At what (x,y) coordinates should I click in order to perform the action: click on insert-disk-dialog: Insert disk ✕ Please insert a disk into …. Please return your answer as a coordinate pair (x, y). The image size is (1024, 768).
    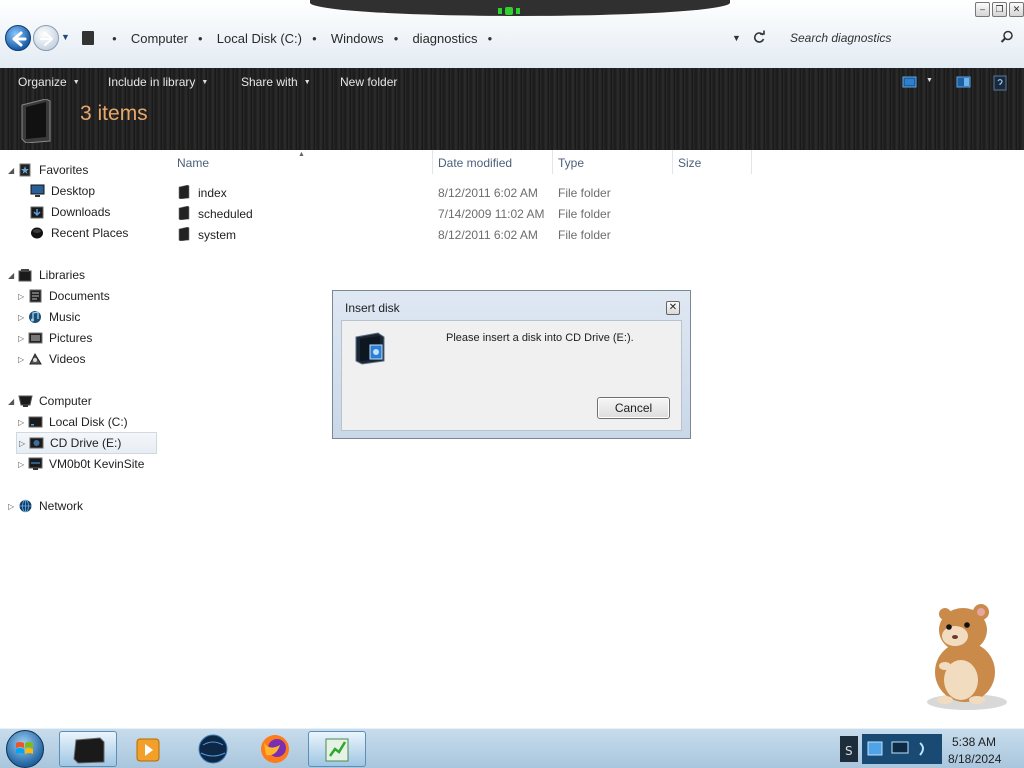
    Looking at the image, I should click on (511, 364).